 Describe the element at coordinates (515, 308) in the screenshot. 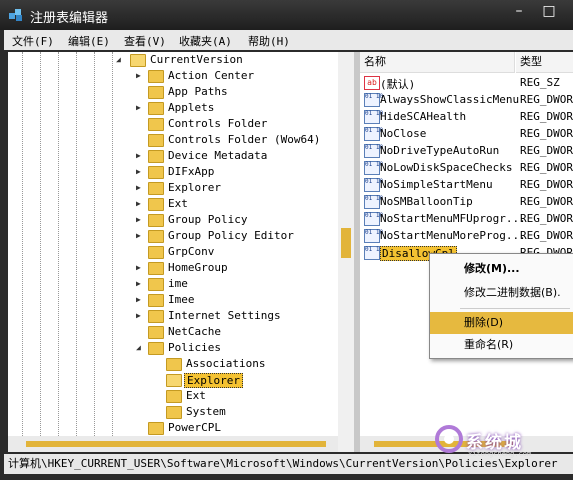

I see `menu-separator` at that location.